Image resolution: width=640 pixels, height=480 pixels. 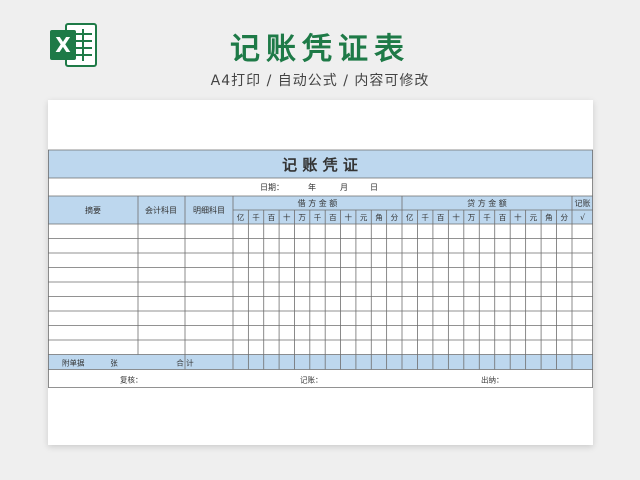 I want to click on debit-digit-unit: 万, so click(x=302, y=217).